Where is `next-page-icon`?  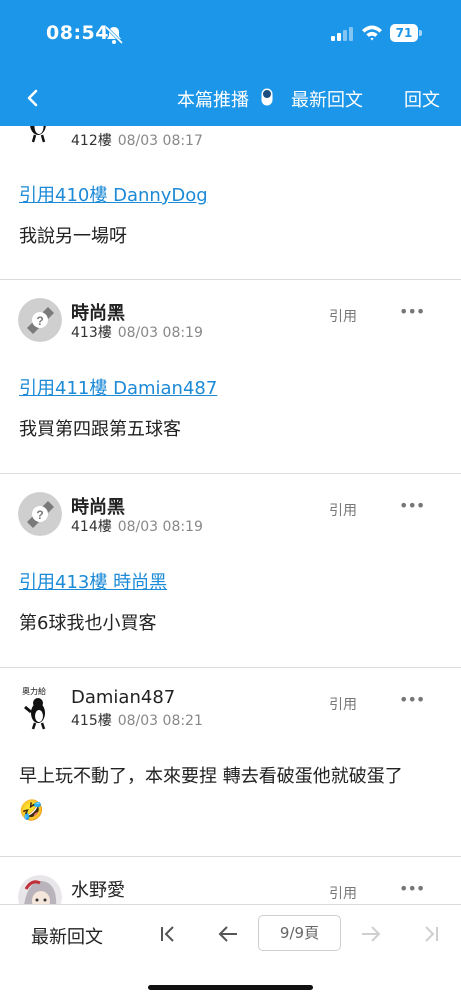 next-page-icon is located at coordinates (371, 934).